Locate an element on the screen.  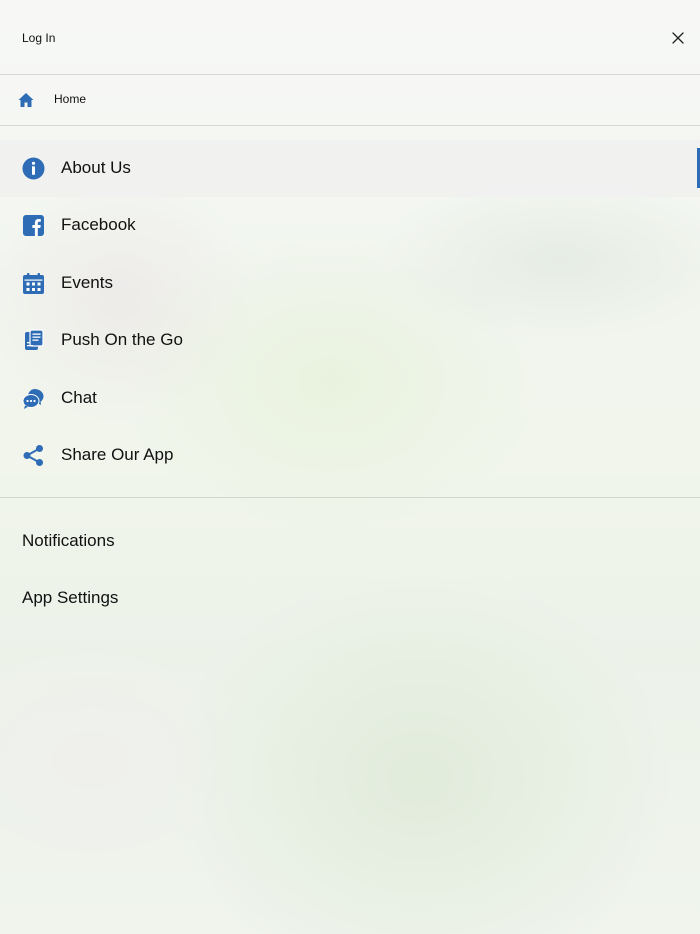
menu-item-push-on-the-go: Push On the Go is located at coordinates (350, 340).